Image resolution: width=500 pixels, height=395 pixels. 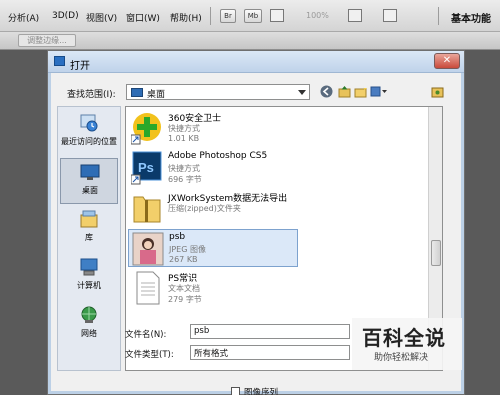 I want to click on workspace-switcher: 基本功能, so click(x=471, y=17).